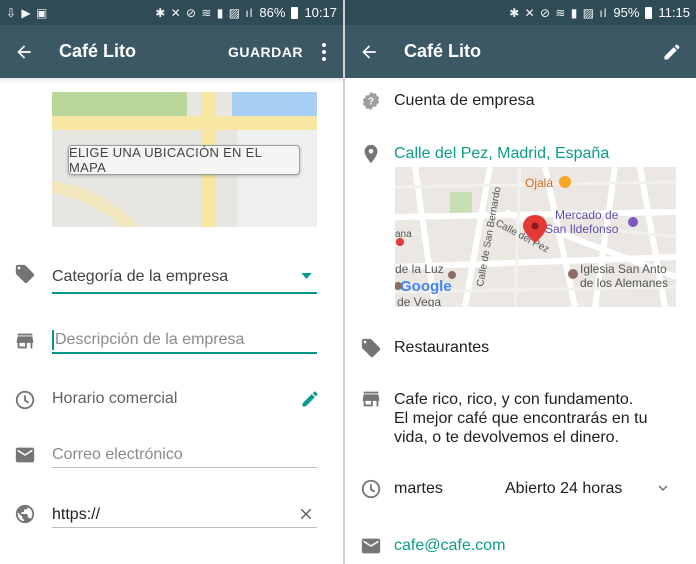 The width and height of the screenshot is (696, 564). I want to click on status-bar: ✱ ✕ ⊘ ≋ ▮ ▨ ıl 95% 11:15, so click(520, 12).